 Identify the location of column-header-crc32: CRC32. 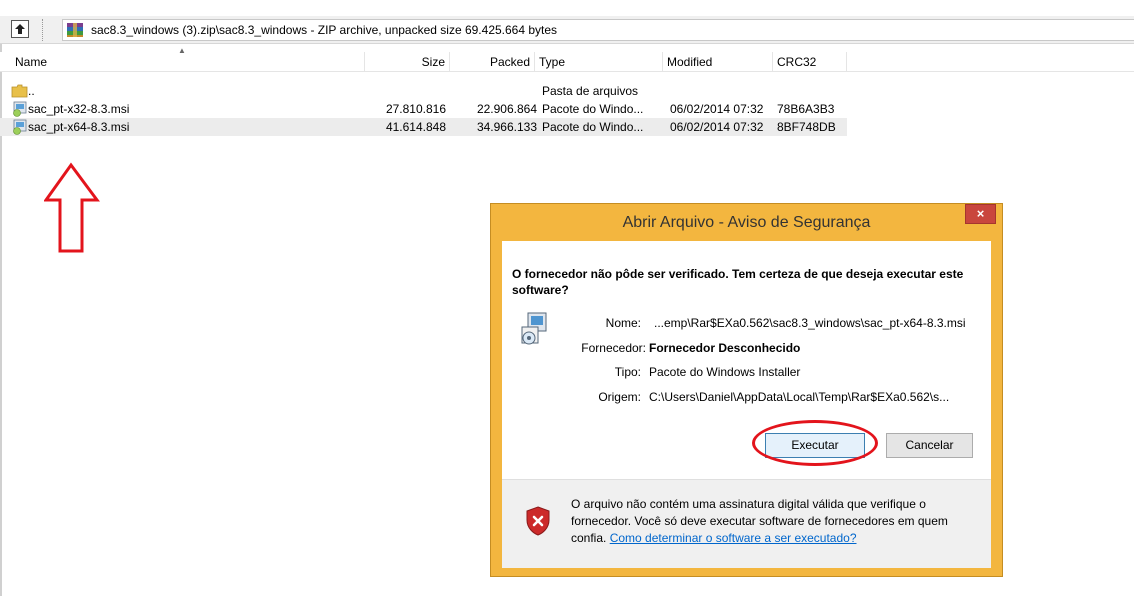
(810, 62).